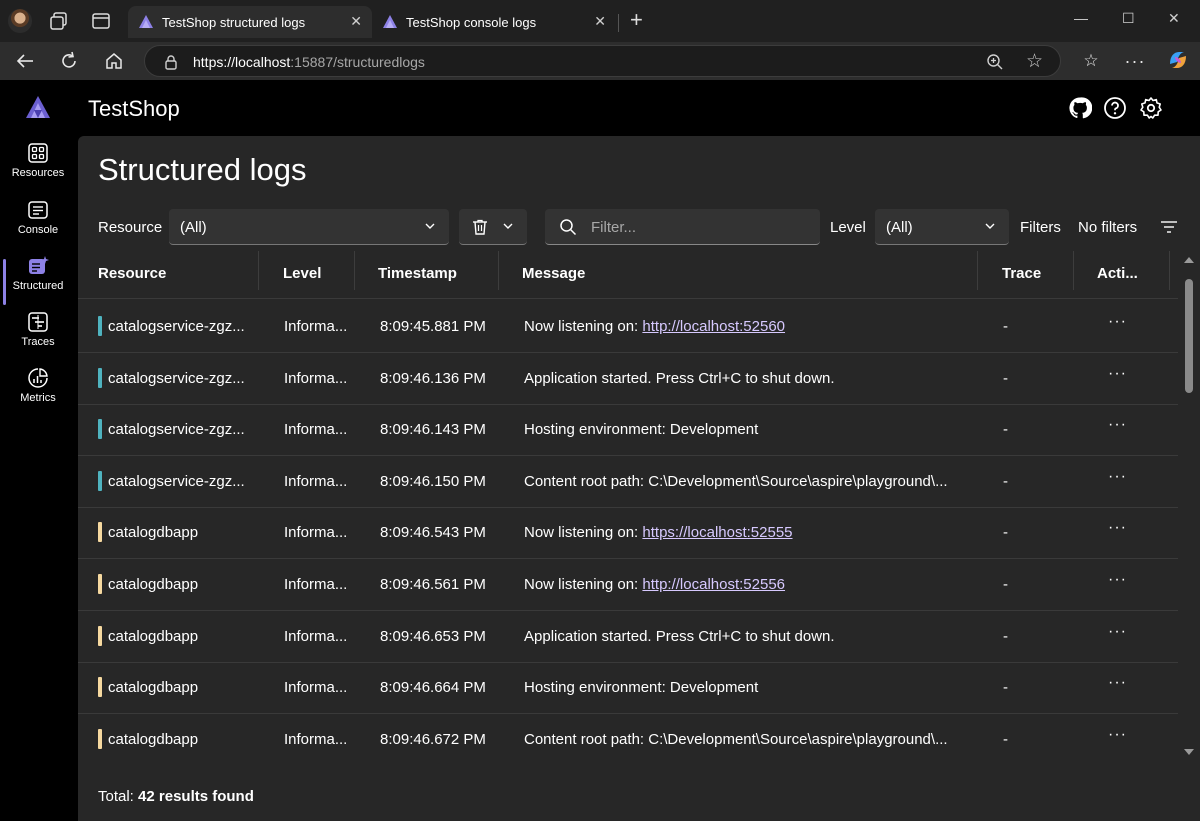 The width and height of the screenshot is (1200, 821). I want to click on sidebar-item-traces: Traces, so click(38, 338).